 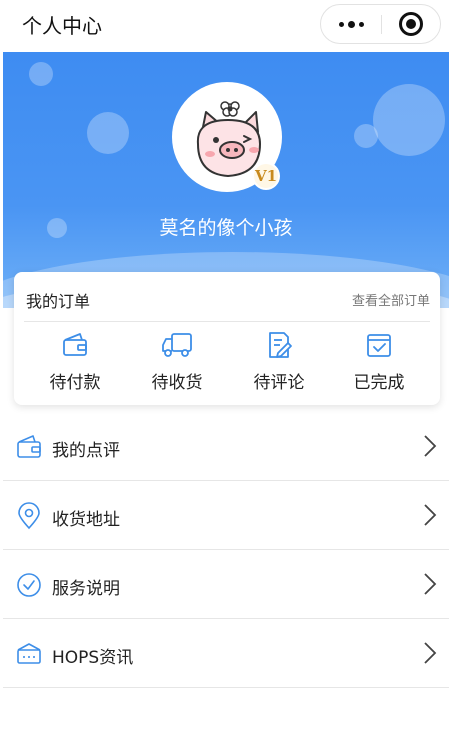 What do you see at coordinates (75, 361) in the screenshot?
I see `order-pending-payment: 待付款` at bounding box center [75, 361].